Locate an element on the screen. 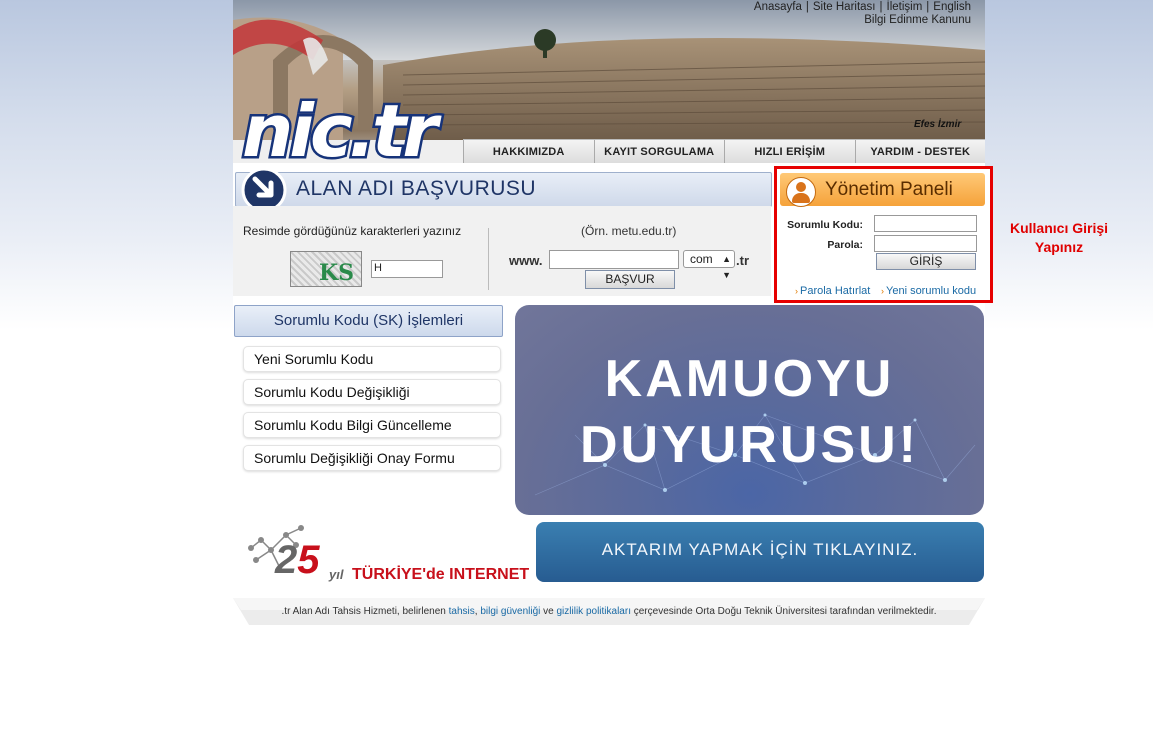 The width and height of the screenshot is (1153, 729). domain-example: (Örn. metu.edu.tr) is located at coordinates (629, 231).